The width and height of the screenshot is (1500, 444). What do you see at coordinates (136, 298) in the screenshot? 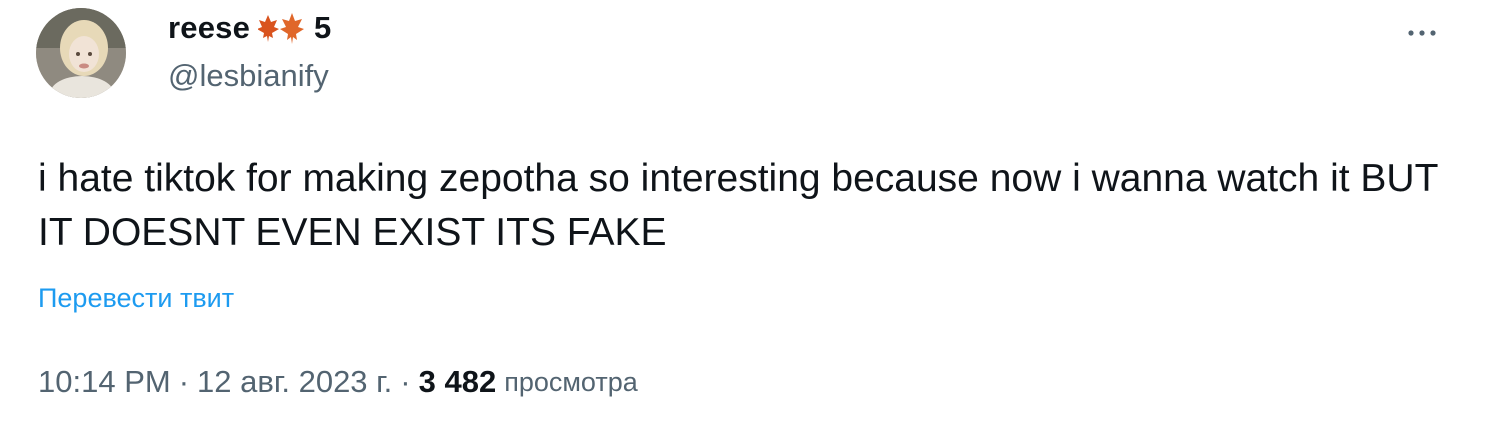
I see `translate-tweet-link: Перевести твит` at bounding box center [136, 298].